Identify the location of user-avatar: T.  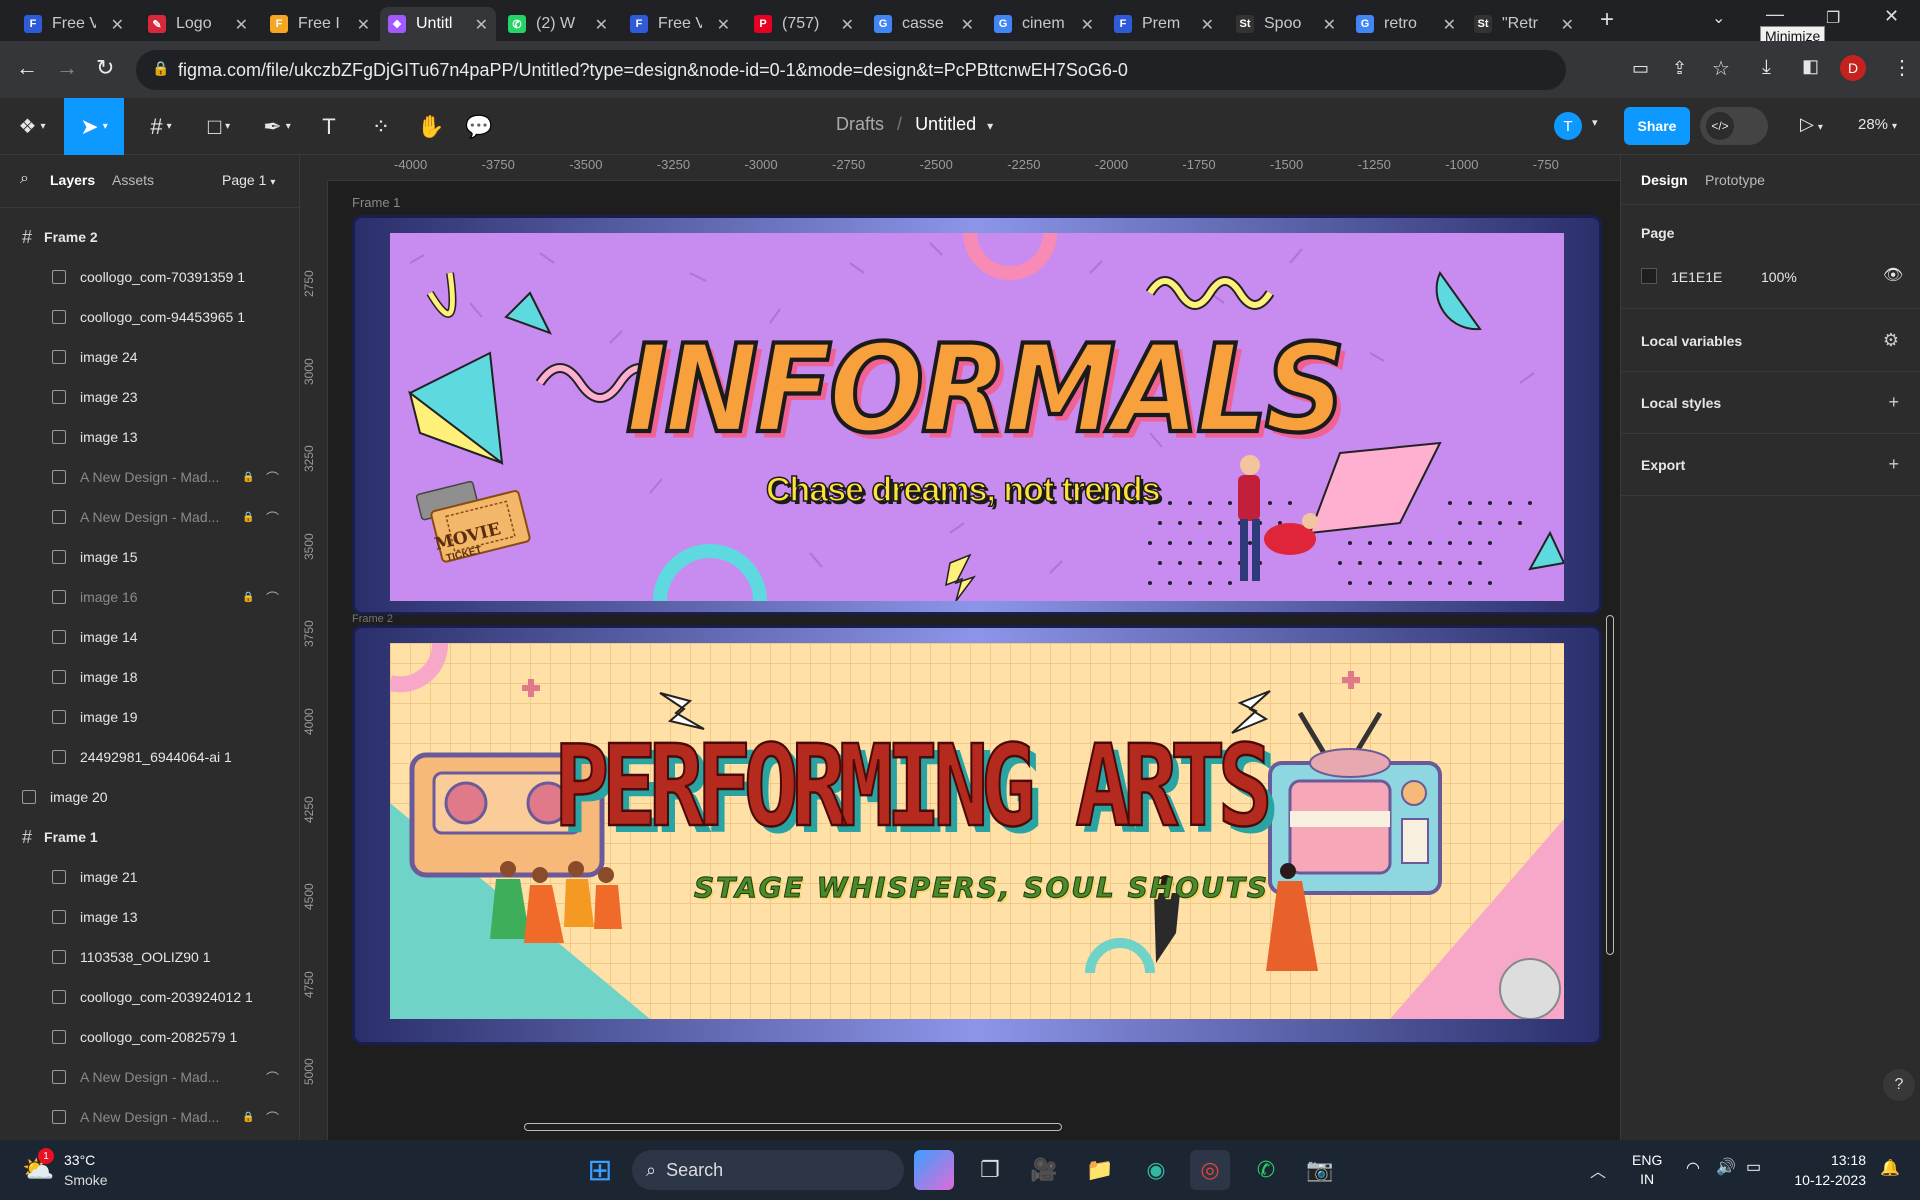
(1568, 126).